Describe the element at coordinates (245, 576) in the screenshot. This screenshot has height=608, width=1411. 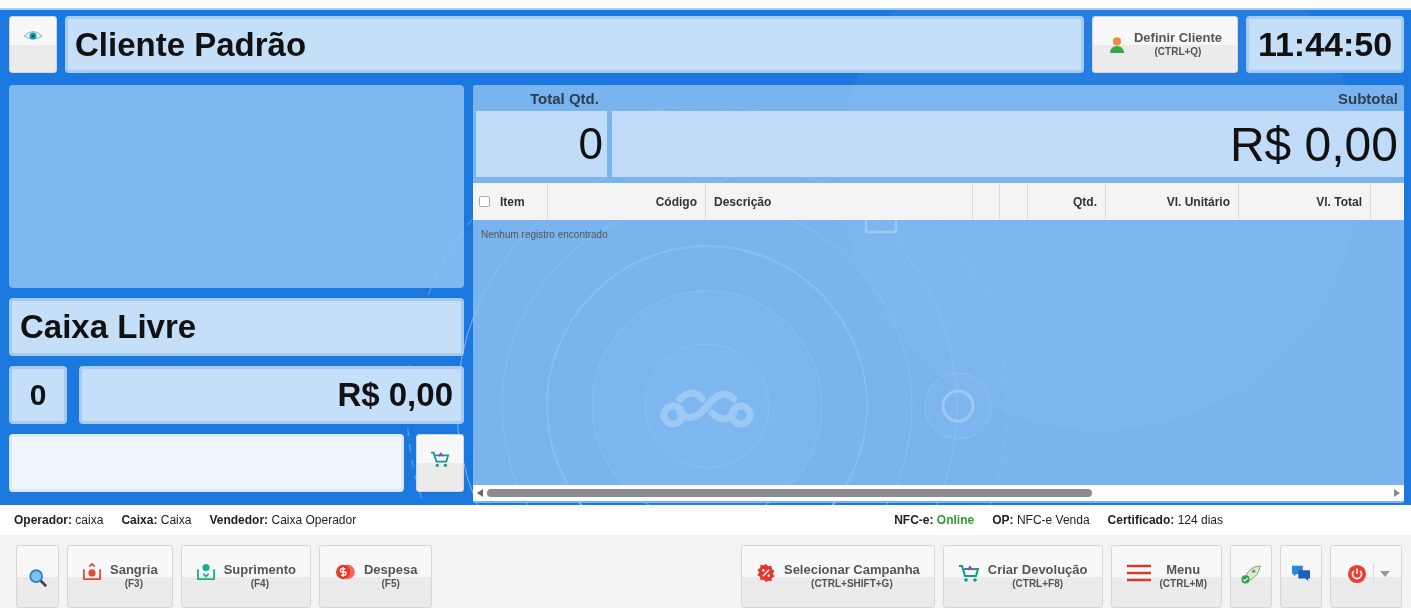
I see `toolbar-button: Suprimento (F4)` at that location.